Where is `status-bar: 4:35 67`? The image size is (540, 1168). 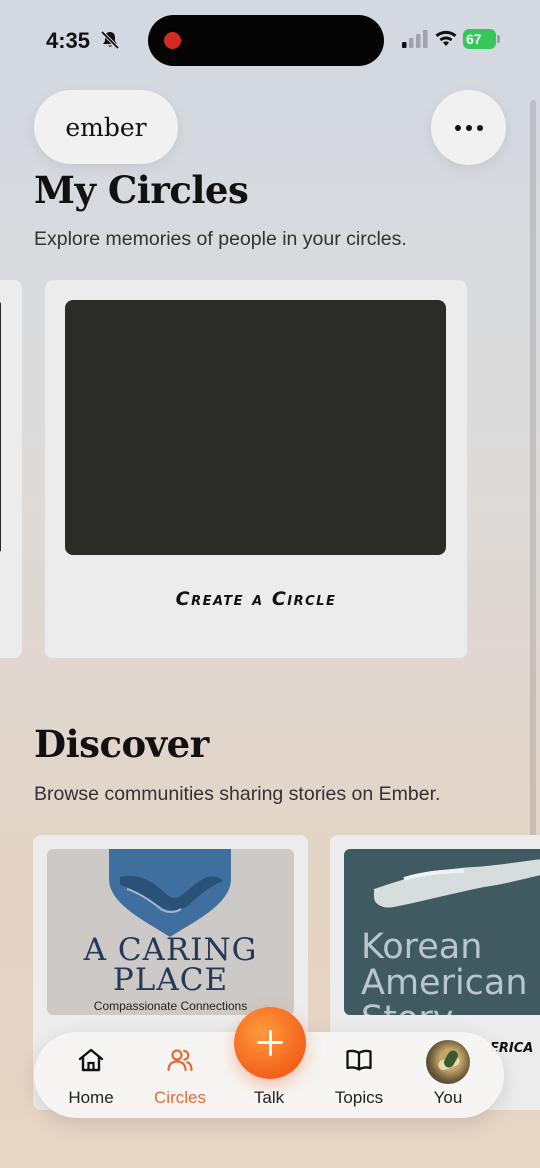
status-bar: 4:35 67 is located at coordinates (270, 40).